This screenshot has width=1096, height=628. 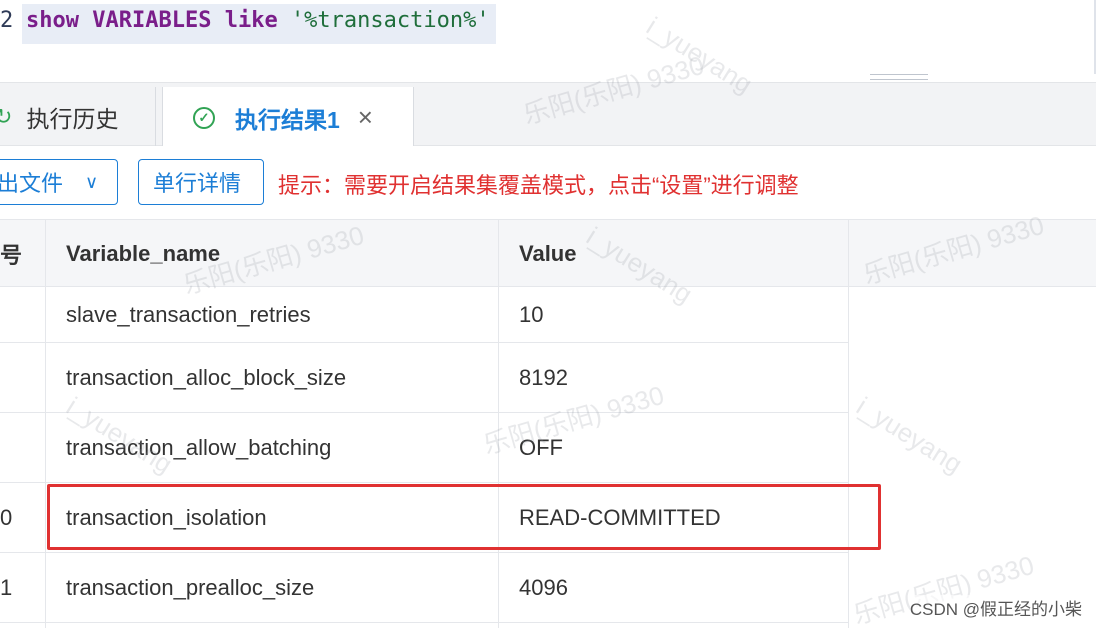 I want to click on row-detail-button: 单行详情, so click(x=201, y=182).